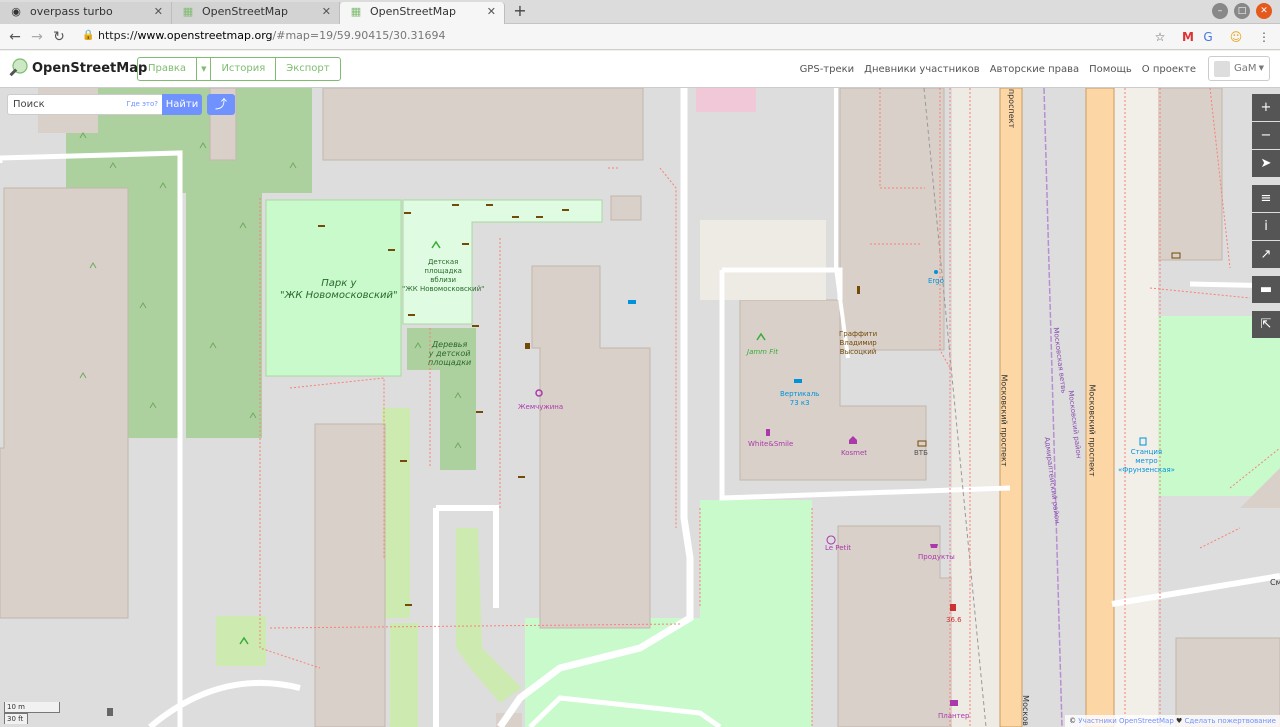 This screenshot has width=1280, height=727. Describe the element at coordinates (922, 69) in the screenshot. I see `link-diaries: Дневники участников` at that location.